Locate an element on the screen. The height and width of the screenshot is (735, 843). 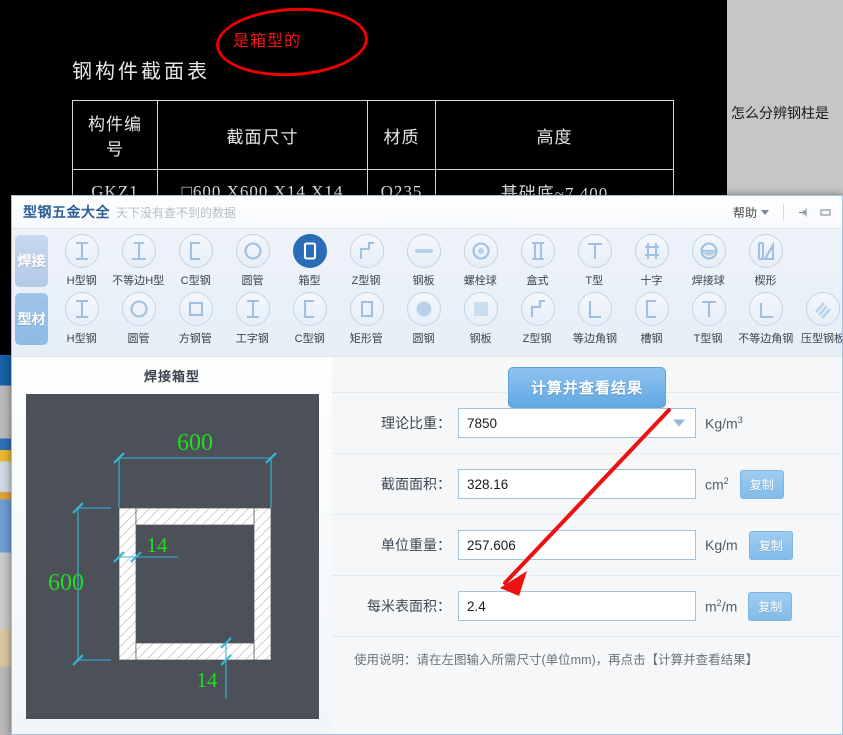
toolbar-item-welded-ball: 焊接球 is located at coordinates (708, 261).